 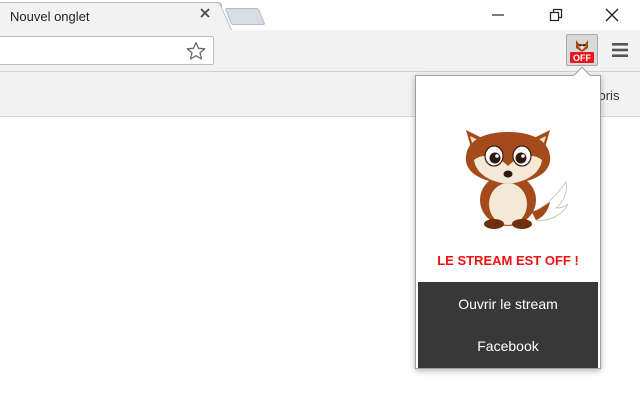 I want to click on restore-icon, so click(x=556, y=15).